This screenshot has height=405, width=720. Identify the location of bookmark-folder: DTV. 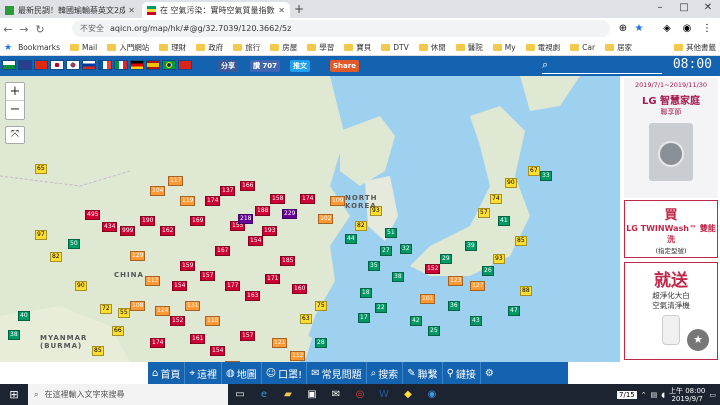
(395, 47).